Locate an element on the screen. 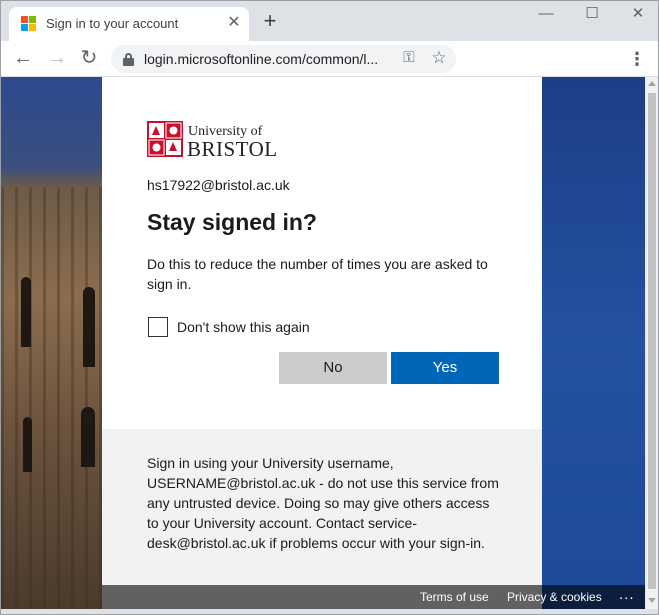 This screenshot has height=615, width=659. tab-close-icon: ✕ is located at coordinates (234, 23).